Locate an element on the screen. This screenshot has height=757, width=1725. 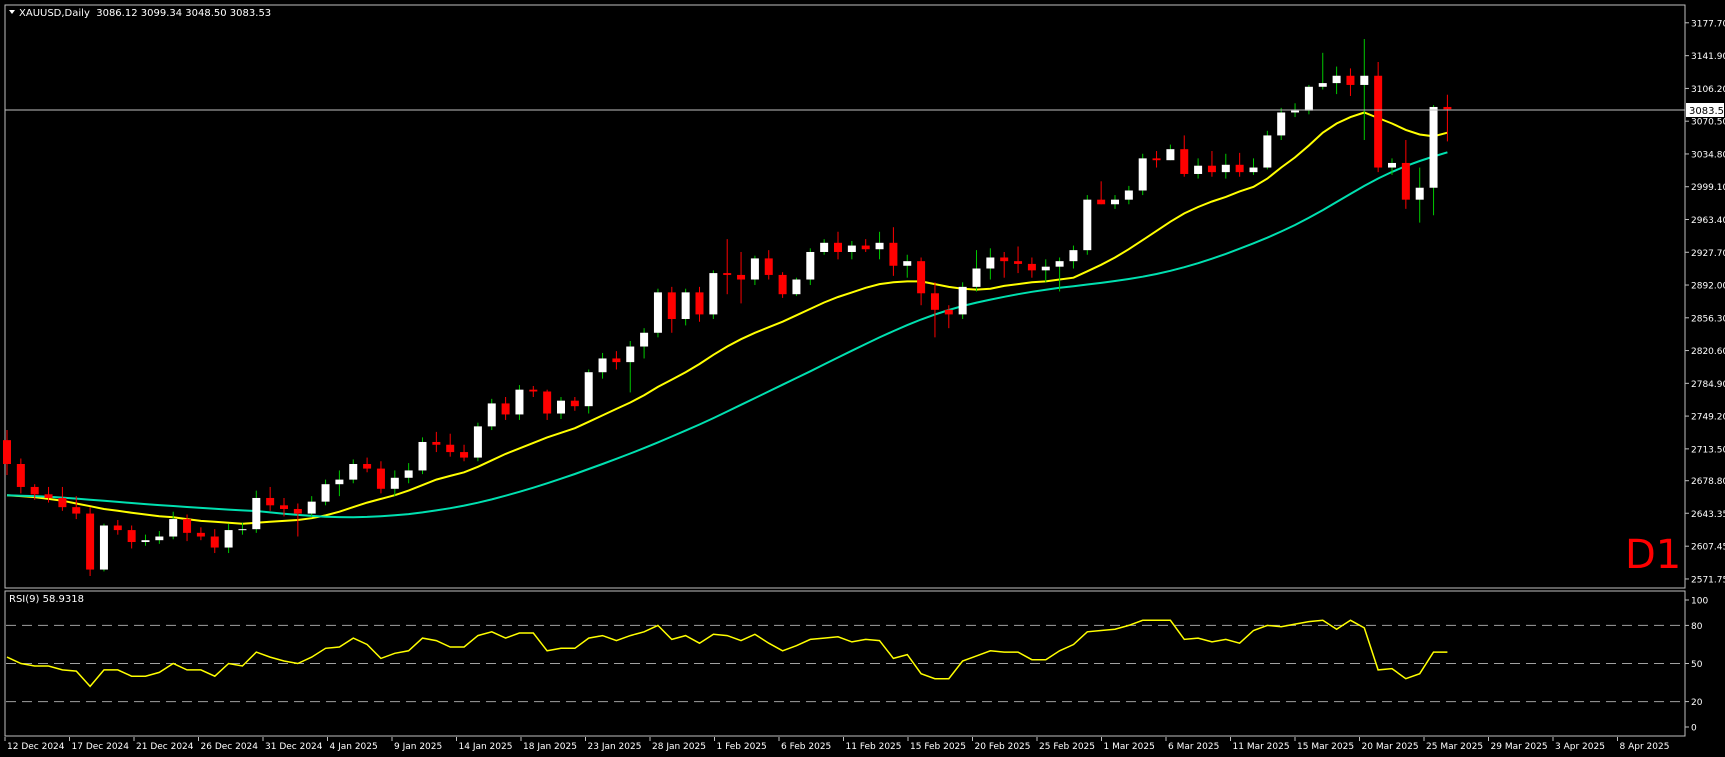
price-tick-label: 2856.30 is located at coordinates (1708, 319).